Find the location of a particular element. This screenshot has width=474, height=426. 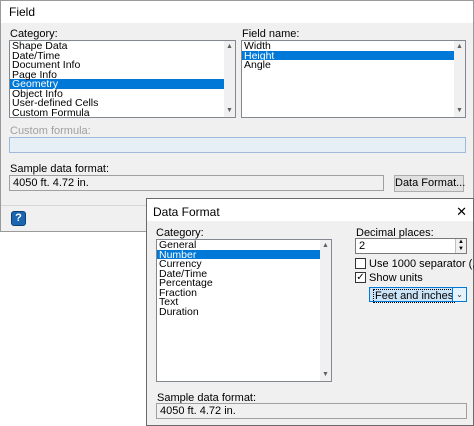

df-category-scrollbar: ▲ ▼ is located at coordinates (325, 310).